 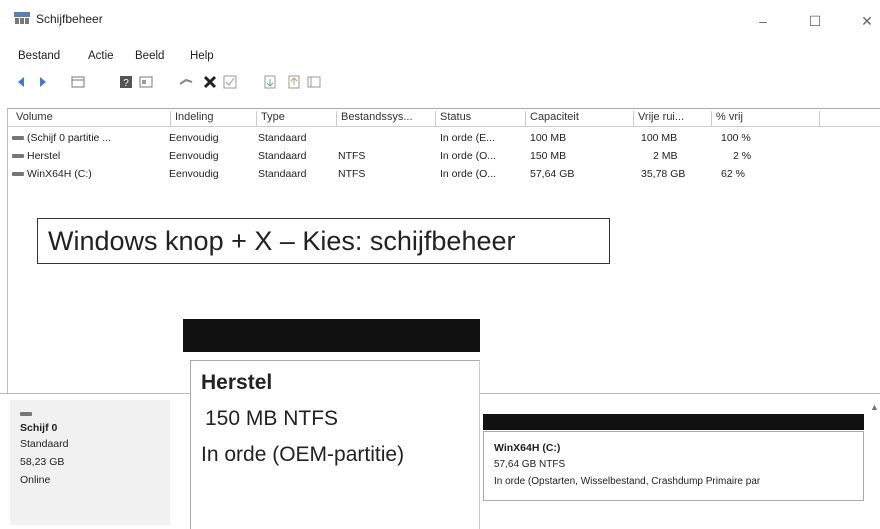 I want to click on menu-bestand: Bestand, so click(x=39, y=56).